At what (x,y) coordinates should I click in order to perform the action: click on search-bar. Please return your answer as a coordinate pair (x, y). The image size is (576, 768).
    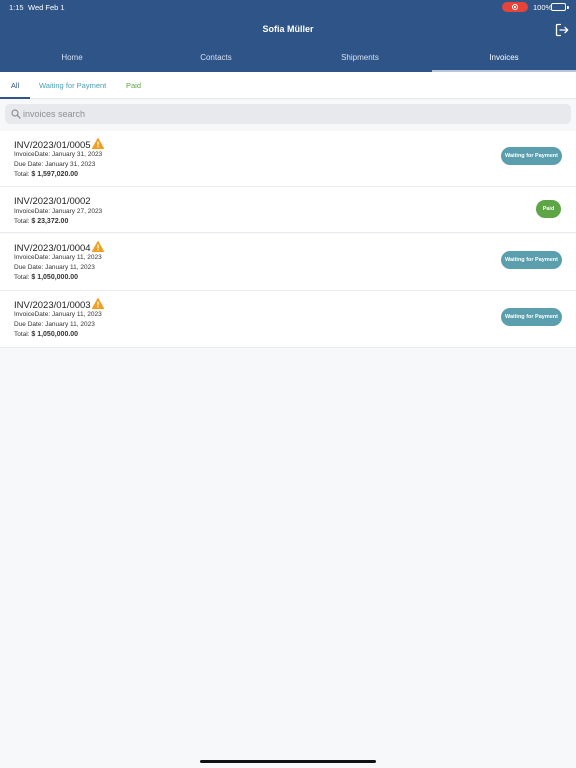
    Looking at the image, I should click on (288, 114).